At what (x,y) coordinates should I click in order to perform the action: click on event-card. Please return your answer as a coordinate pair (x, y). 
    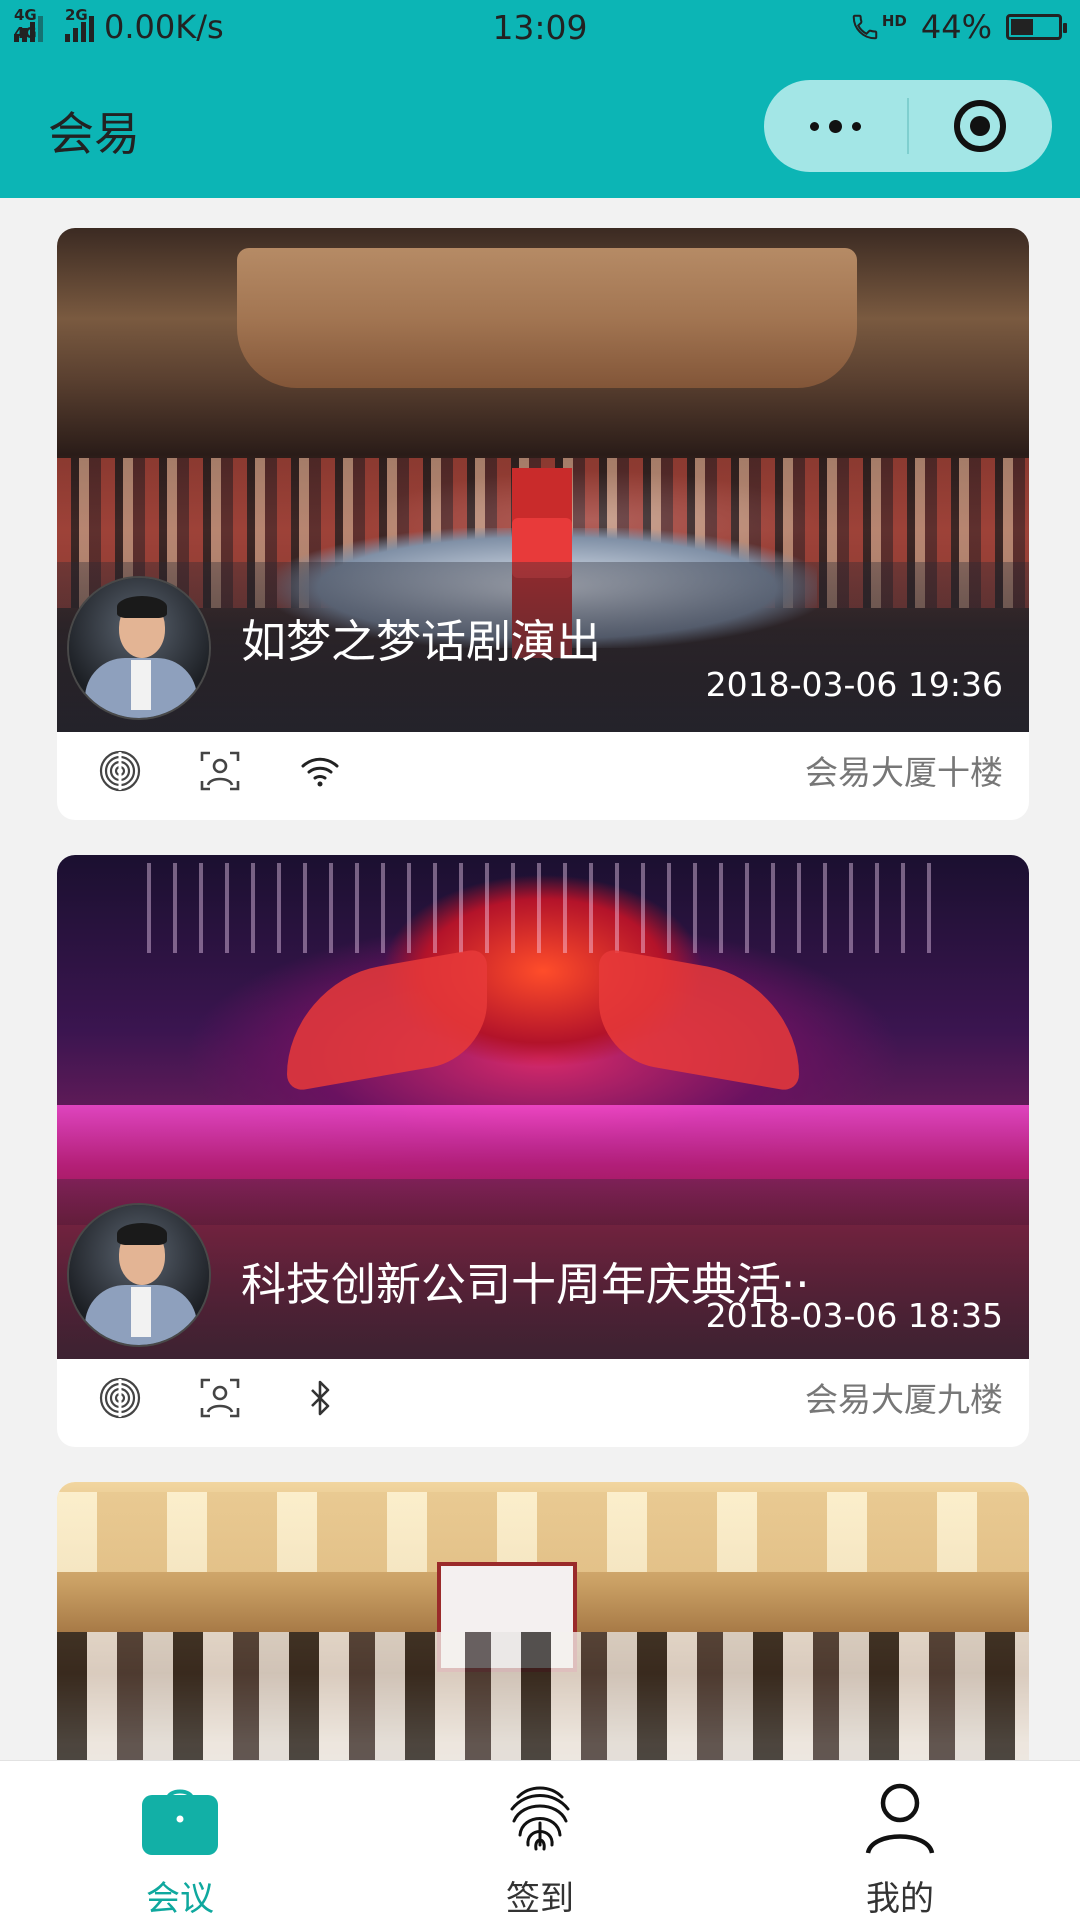
    Looking at the image, I should click on (543, 1621).